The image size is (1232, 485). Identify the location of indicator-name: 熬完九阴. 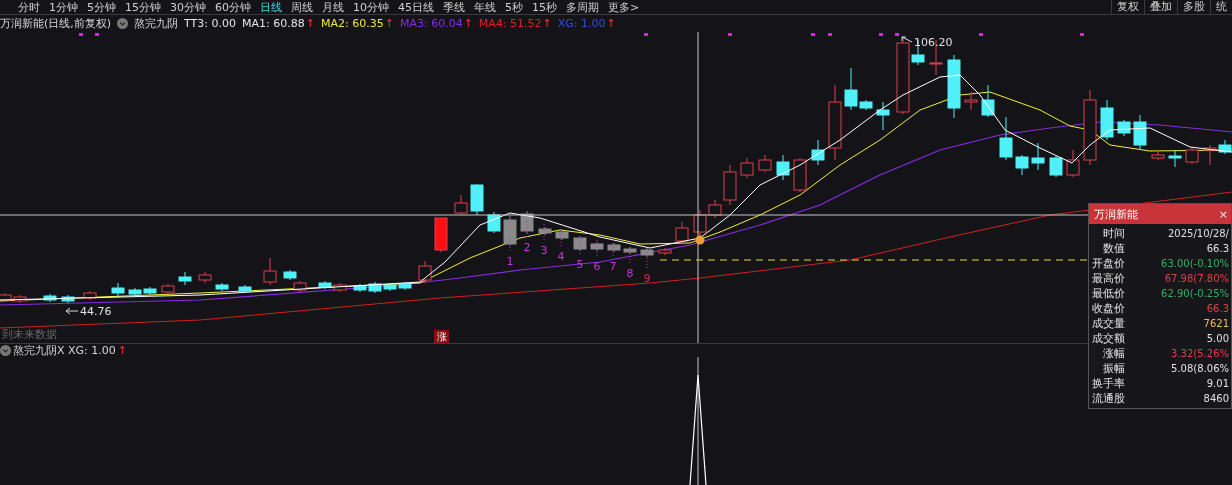
(156, 23).